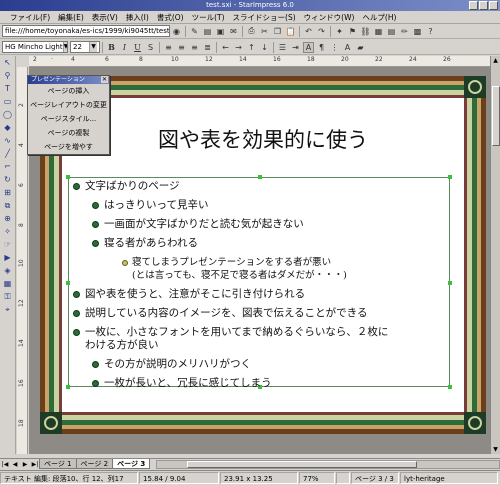 This screenshot has height=485, width=500. What do you see at coordinates (7, 141) in the screenshot?
I see `curve-icon: ∿` at bounding box center [7, 141].